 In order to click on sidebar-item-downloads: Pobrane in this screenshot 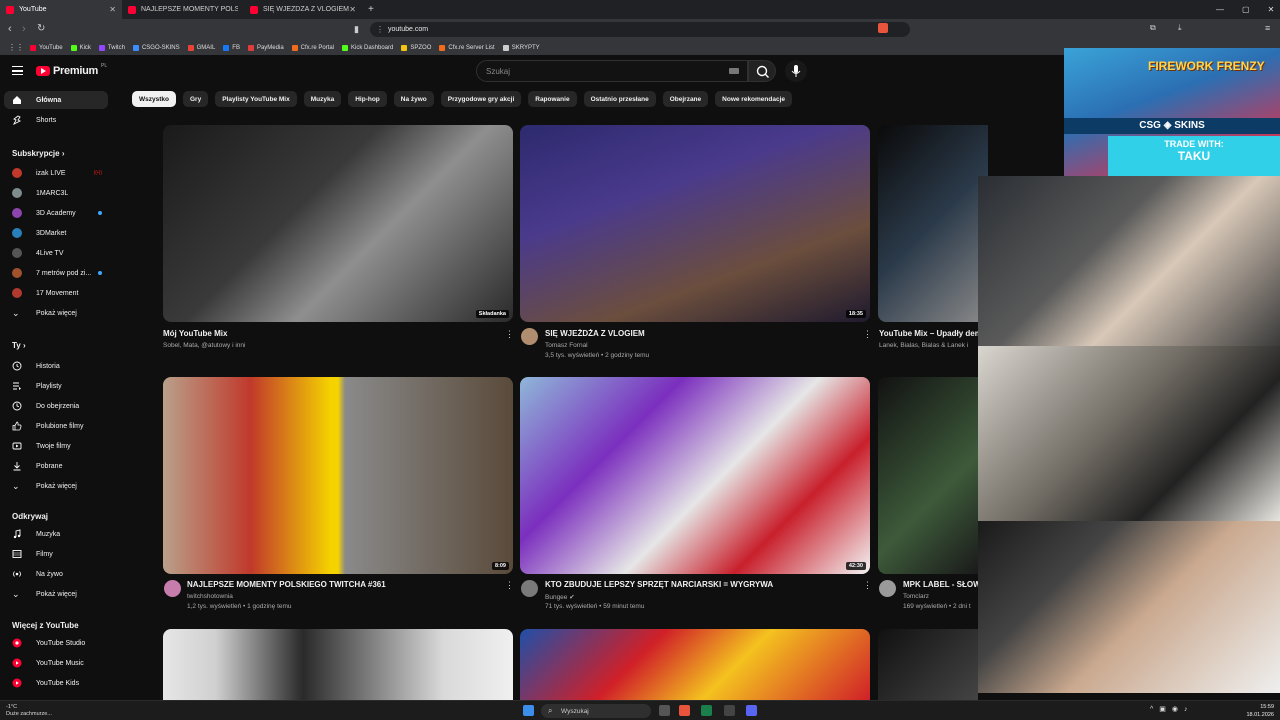, I will do `click(56, 466)`.